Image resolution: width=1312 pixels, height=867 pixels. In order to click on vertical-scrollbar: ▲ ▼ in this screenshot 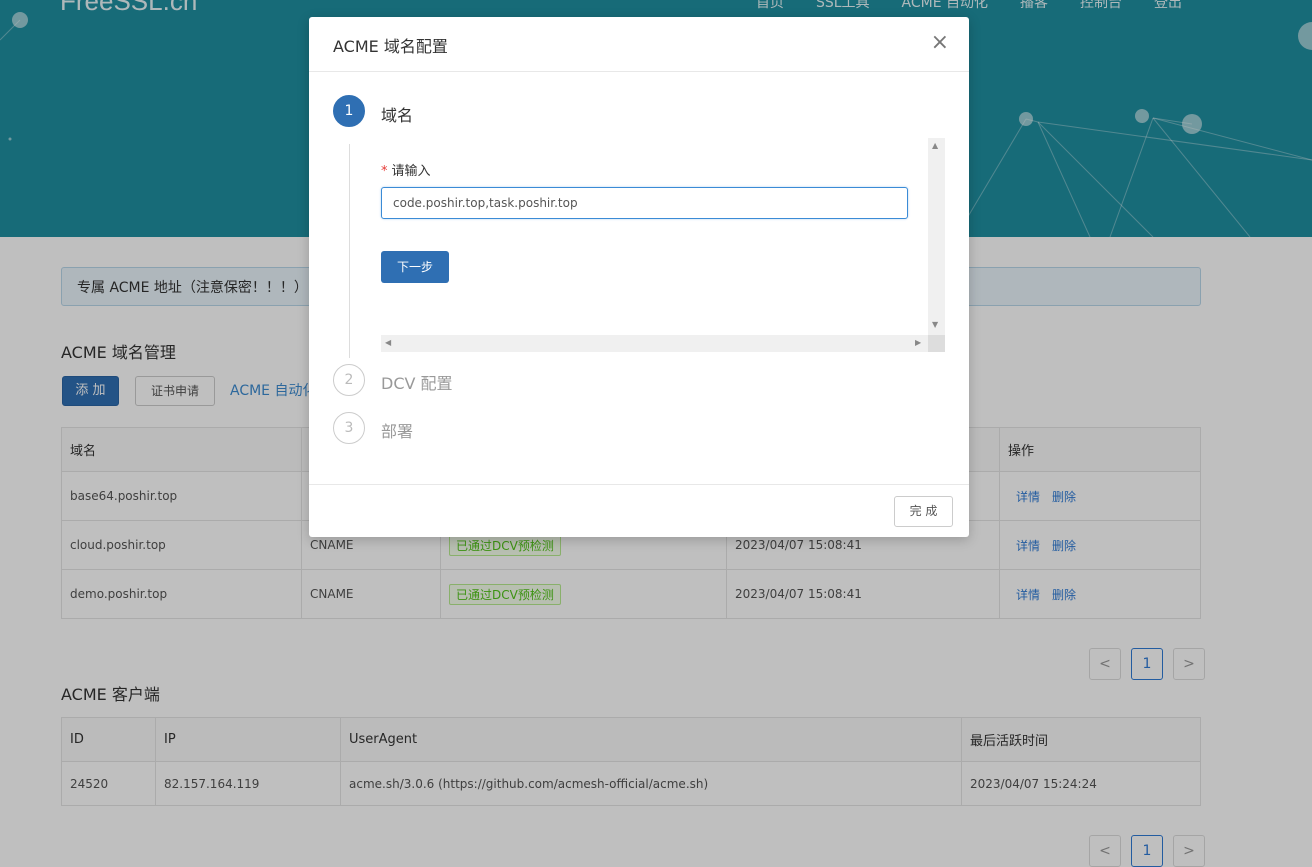, I will do `click(936, 245)`.